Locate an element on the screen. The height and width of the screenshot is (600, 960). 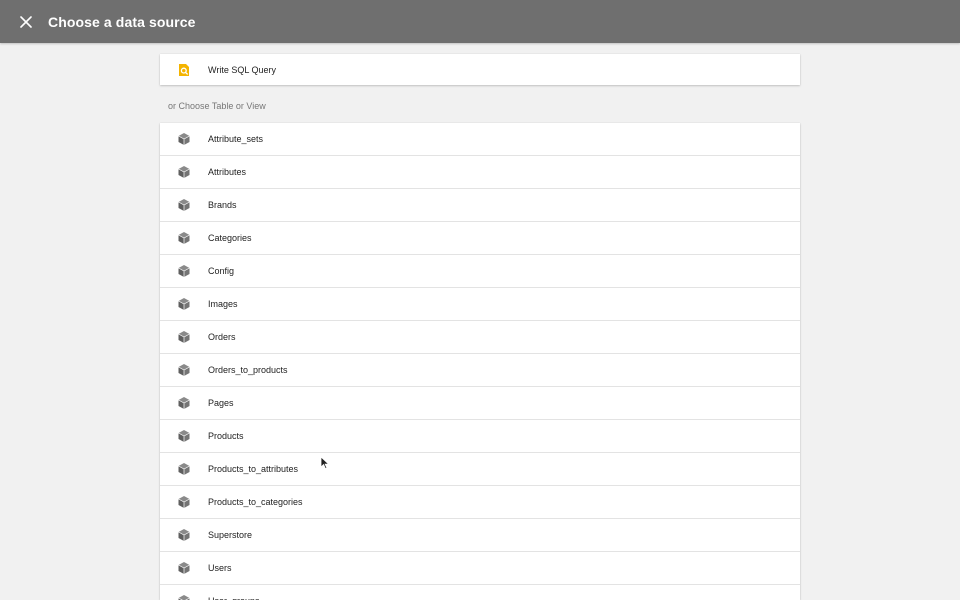
top-app-bar: Choose a data source is located at coordinates (480, 21).